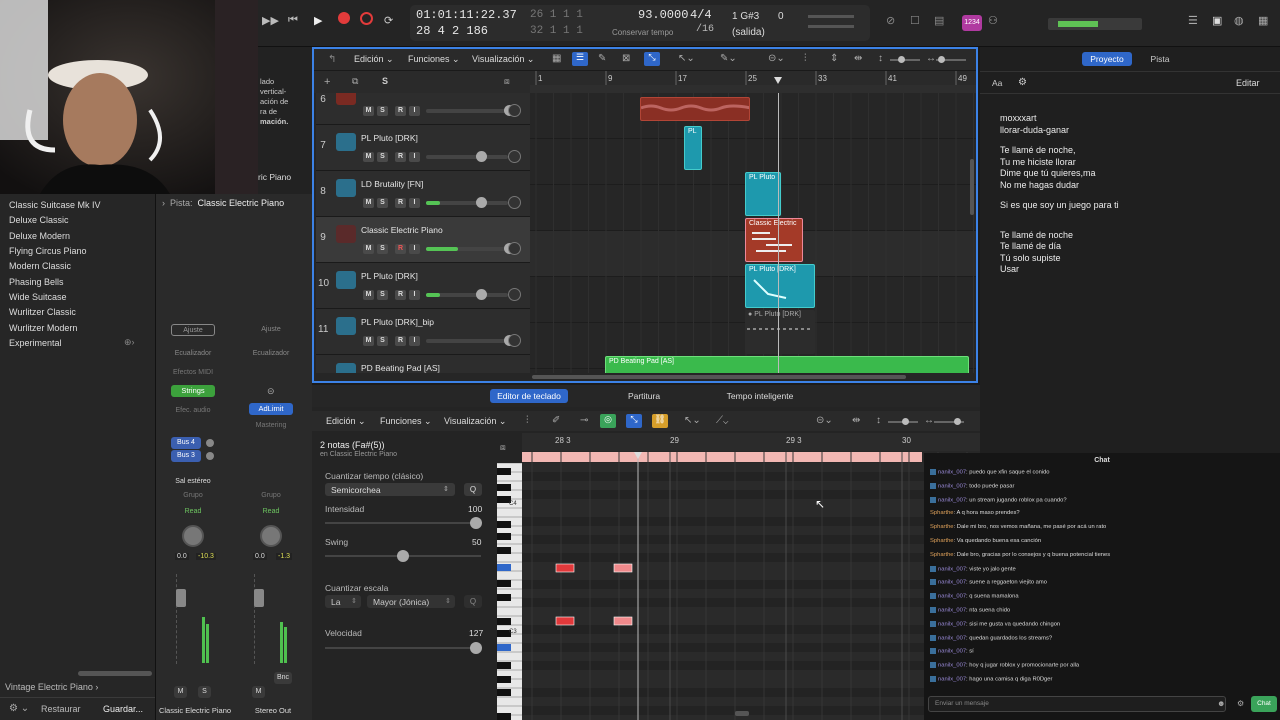 The width and height of the screenshot is (1280, 720). What do you see at coordinates (43, 328) in the screenshot?
I see `library-item: Wurlitzer Modern` at bounding box center [43, 328].